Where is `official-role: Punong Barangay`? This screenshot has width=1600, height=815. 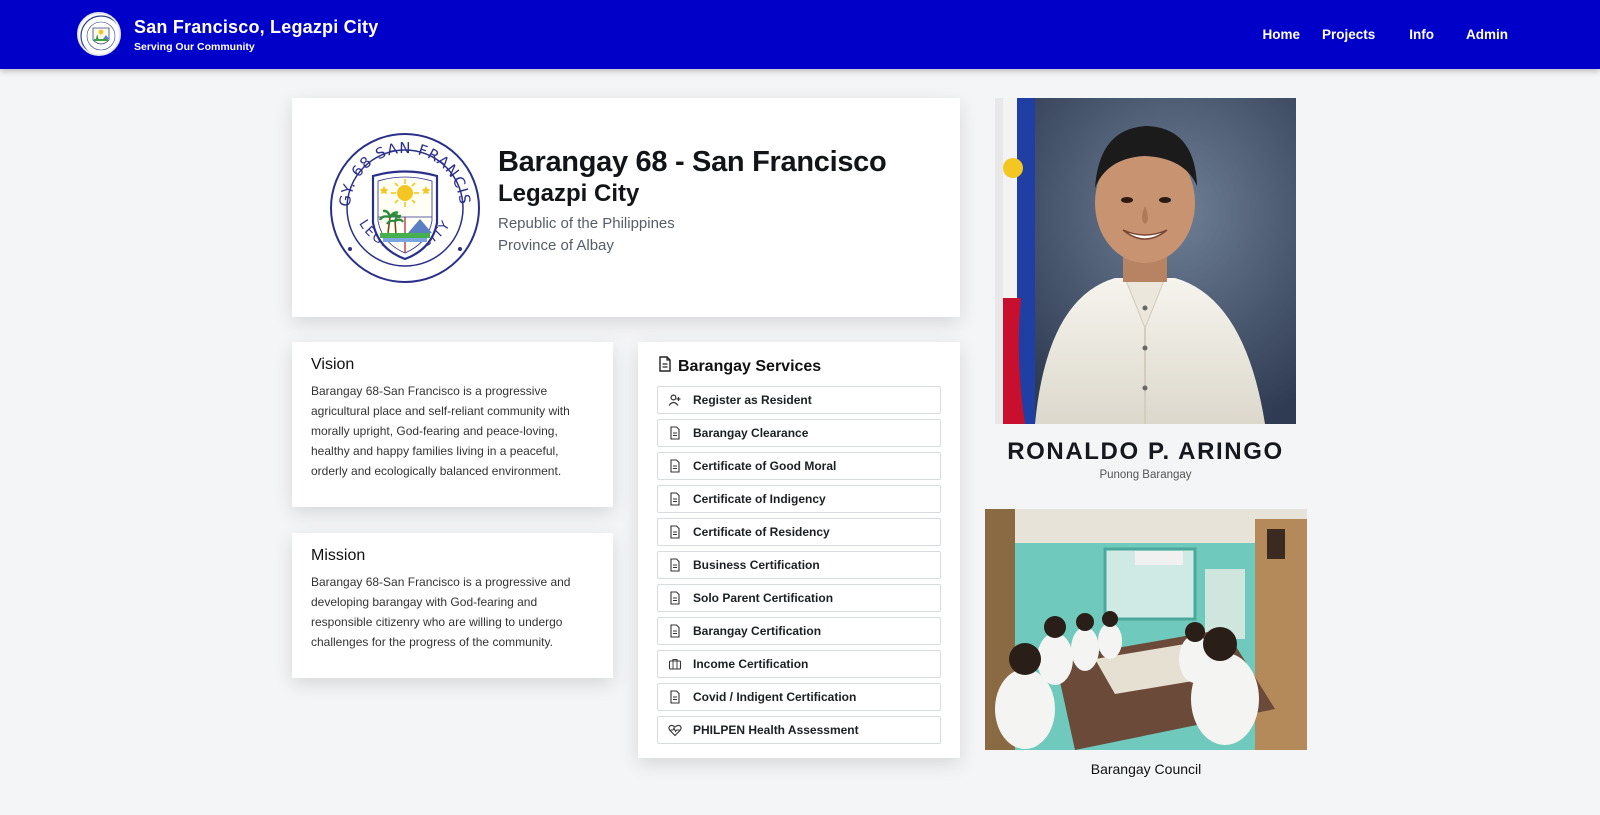
official-role: Punong Barangay is located at coordinates (1145, 475).